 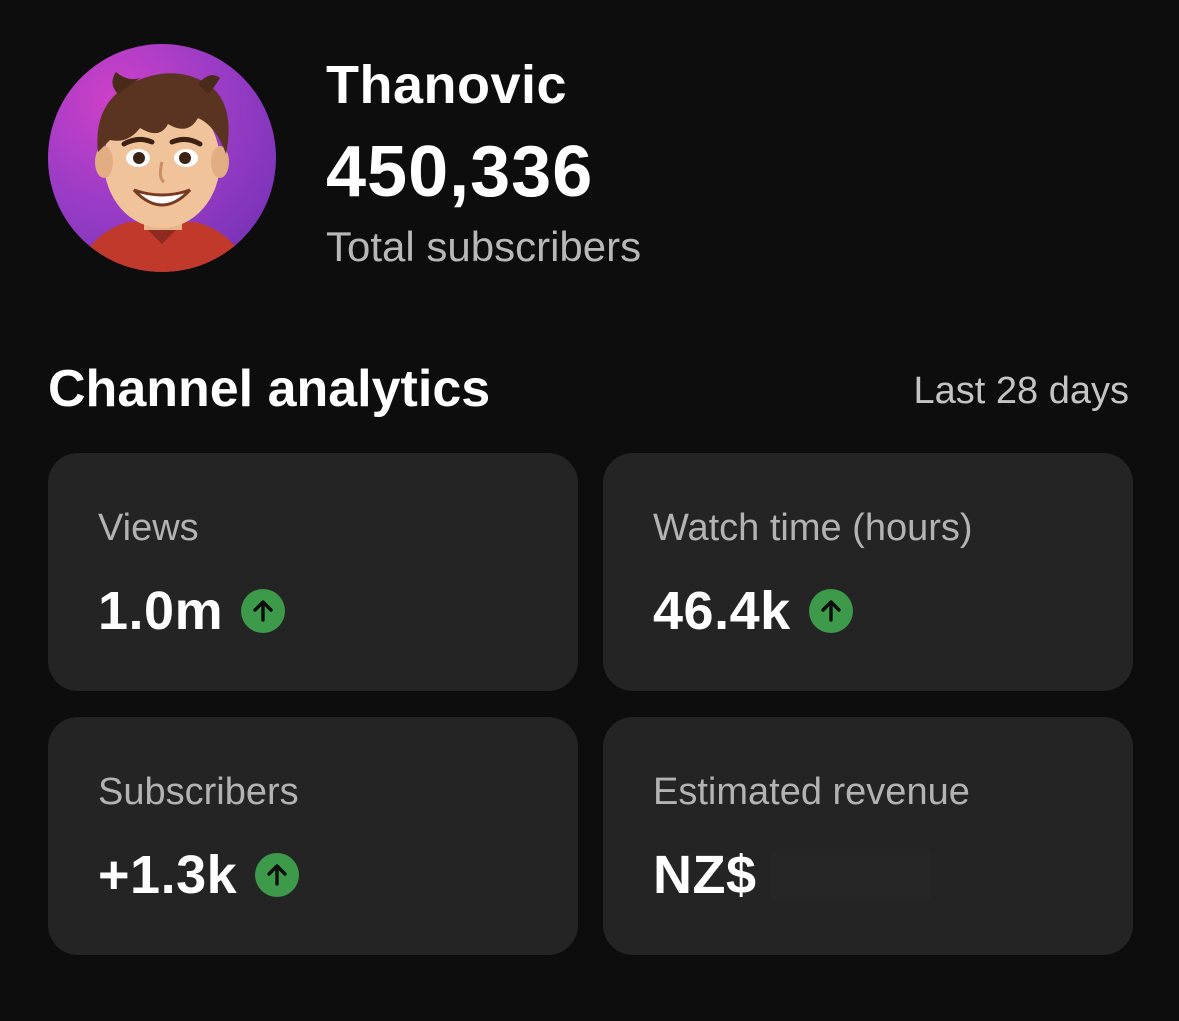 I want to click on metric-value: 46.4k, so click(x=722, y=611).